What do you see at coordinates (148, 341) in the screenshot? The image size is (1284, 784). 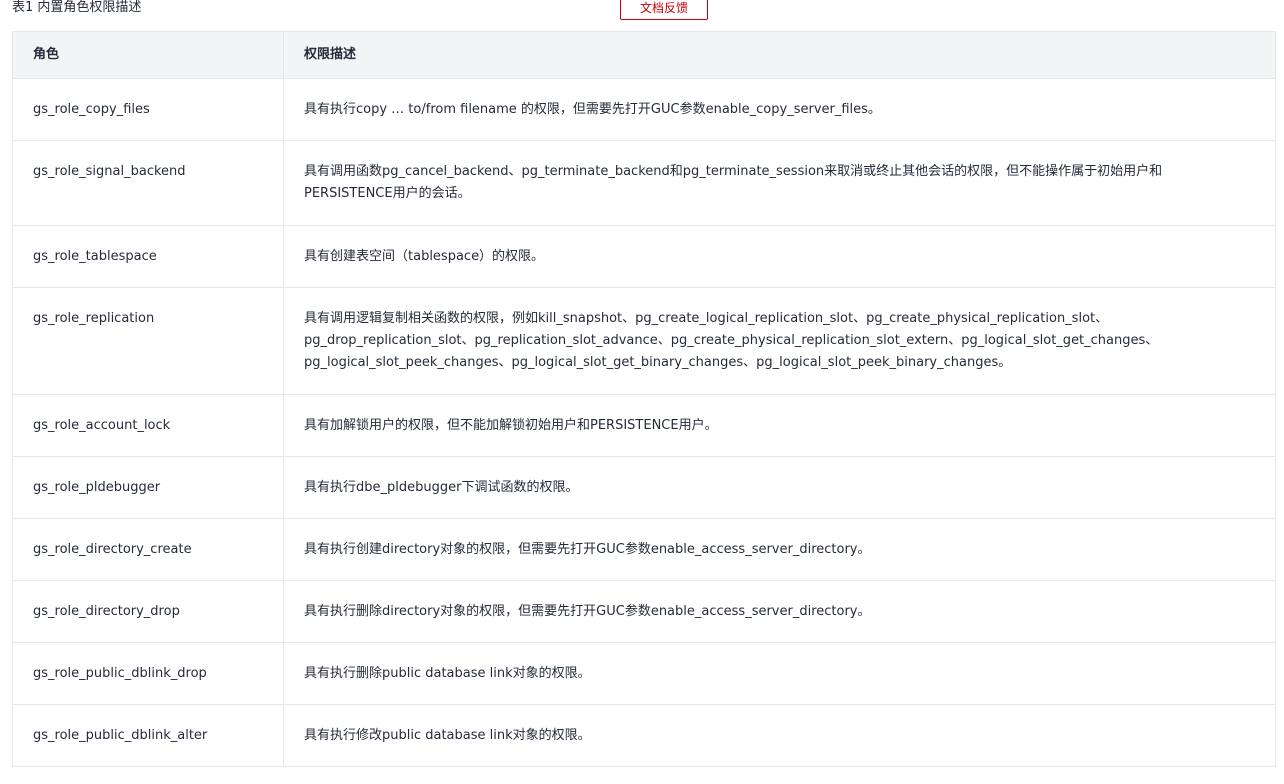 I see `role-cell: gs_role_replication` at bounding box center [148, 341].